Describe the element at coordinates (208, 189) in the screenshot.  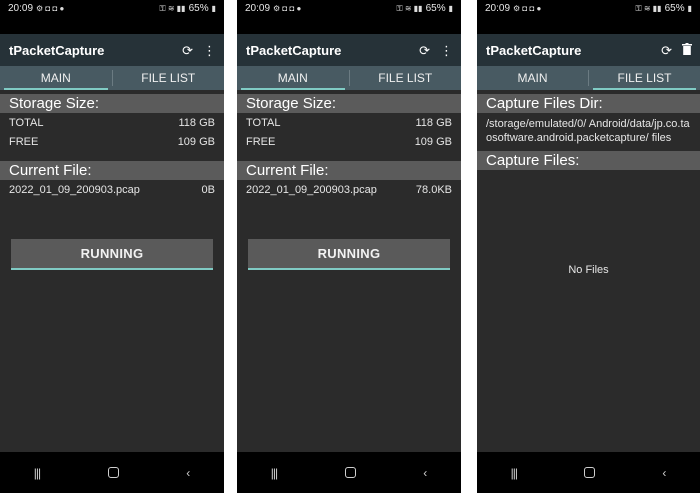
I see `current-file-size: 0B` at that location.